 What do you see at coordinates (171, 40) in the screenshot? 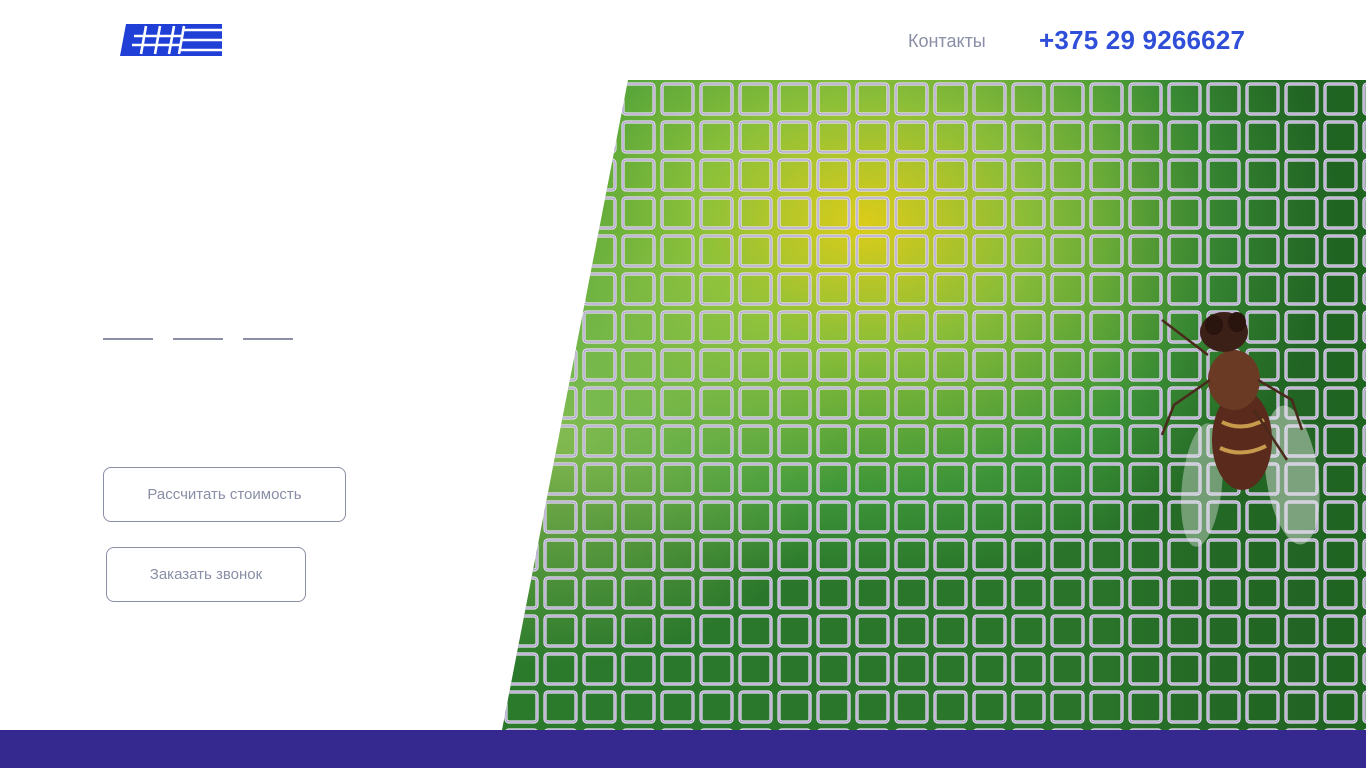
I see `company-logo` at bounding box center [171, 40].